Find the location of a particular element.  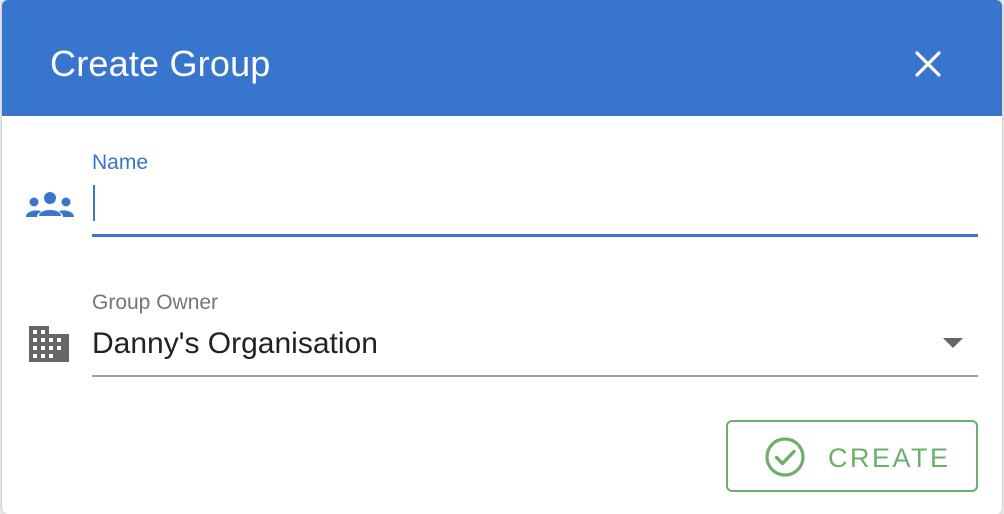

group-owner-underline is located at coordinates (535, 376).